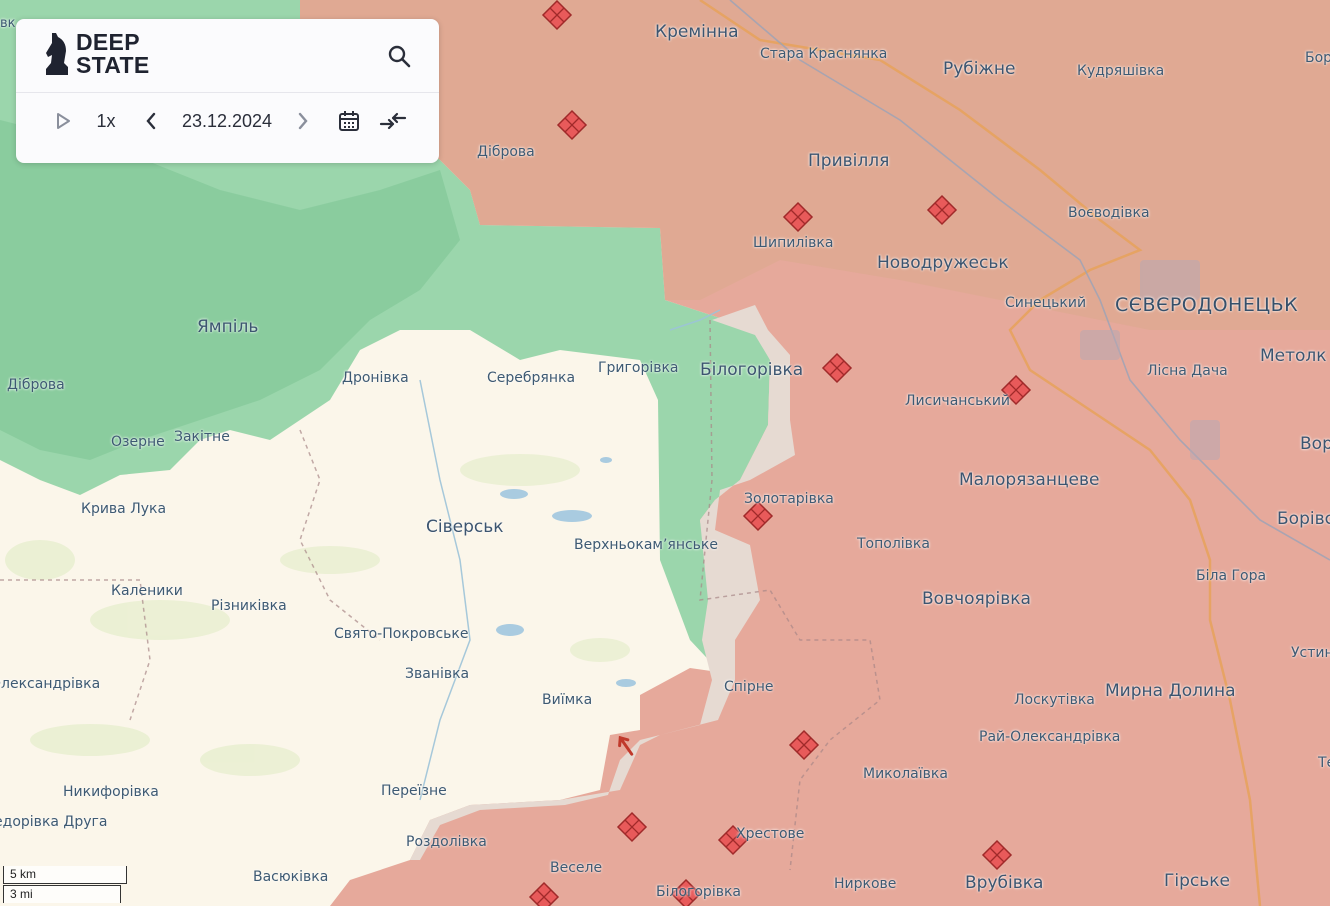  I want to click on label-stara-krasnianka: Стара Краснянка, so click(824, 54).